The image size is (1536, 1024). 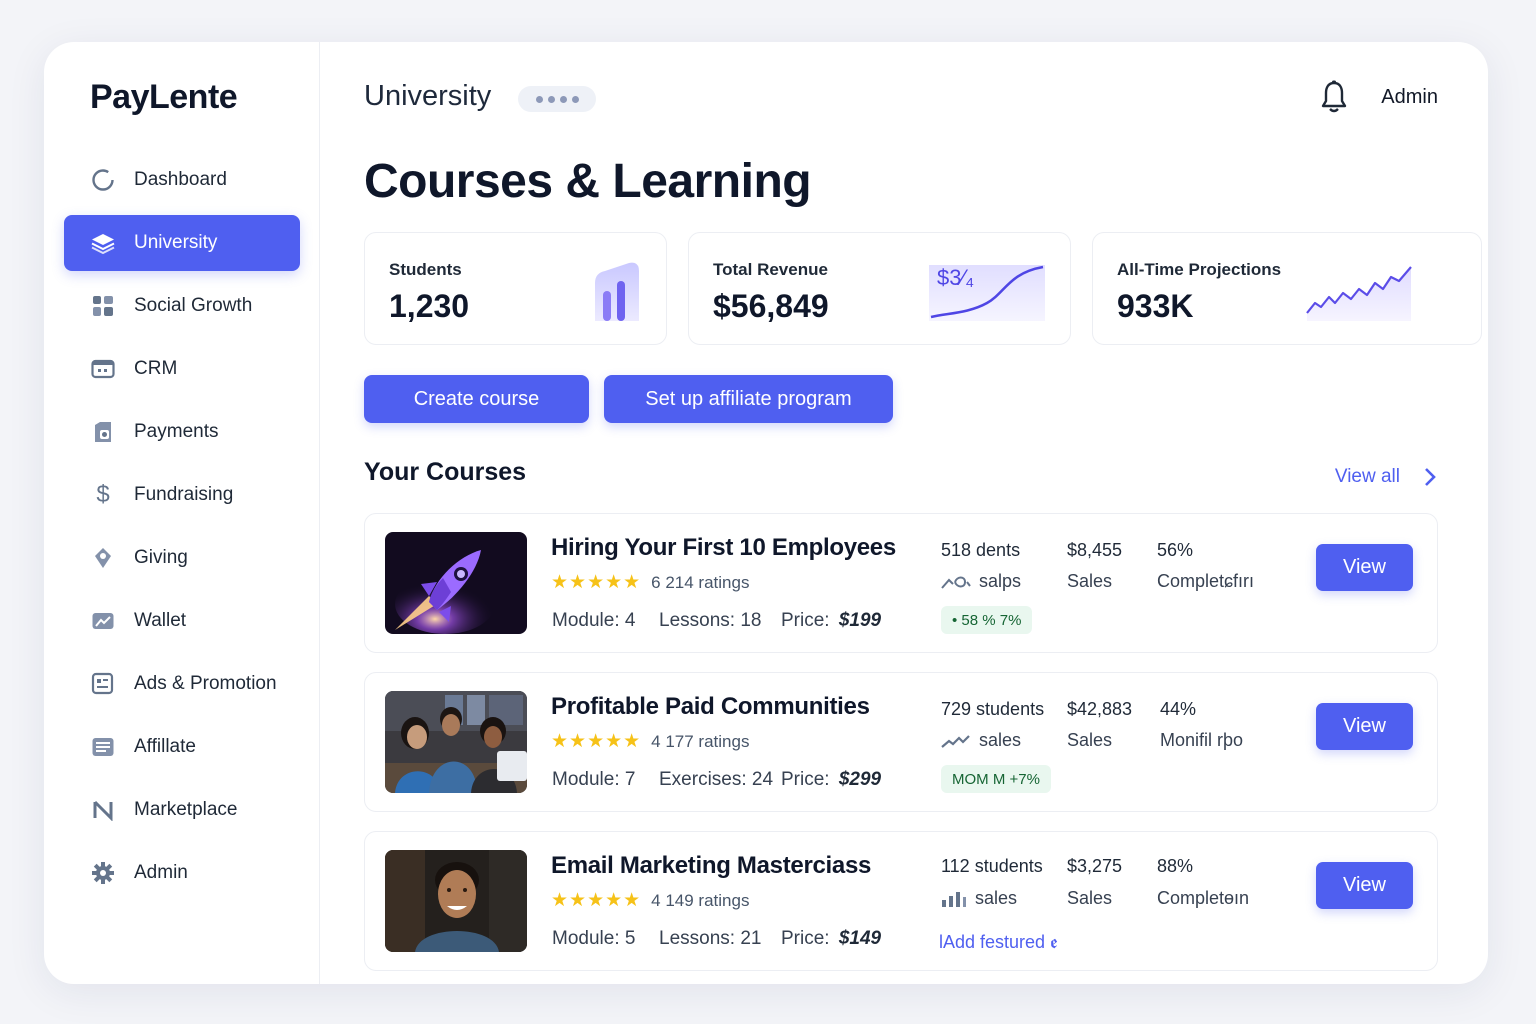 I want to click on sidebar-item-social-growth: Social Growth, so click(x=182, y=306).